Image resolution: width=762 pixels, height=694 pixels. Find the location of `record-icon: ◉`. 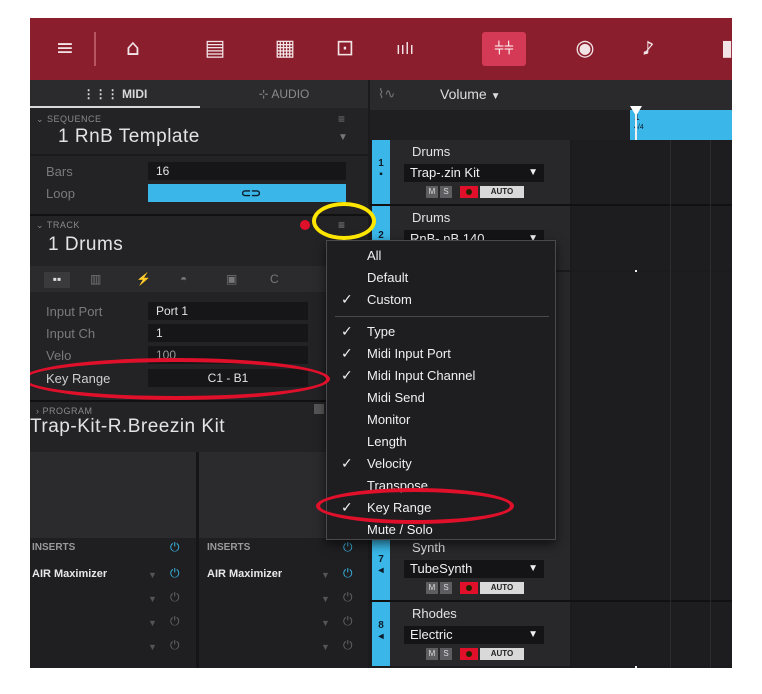

record-icon: ◉ is located at coordinates (585, 49).